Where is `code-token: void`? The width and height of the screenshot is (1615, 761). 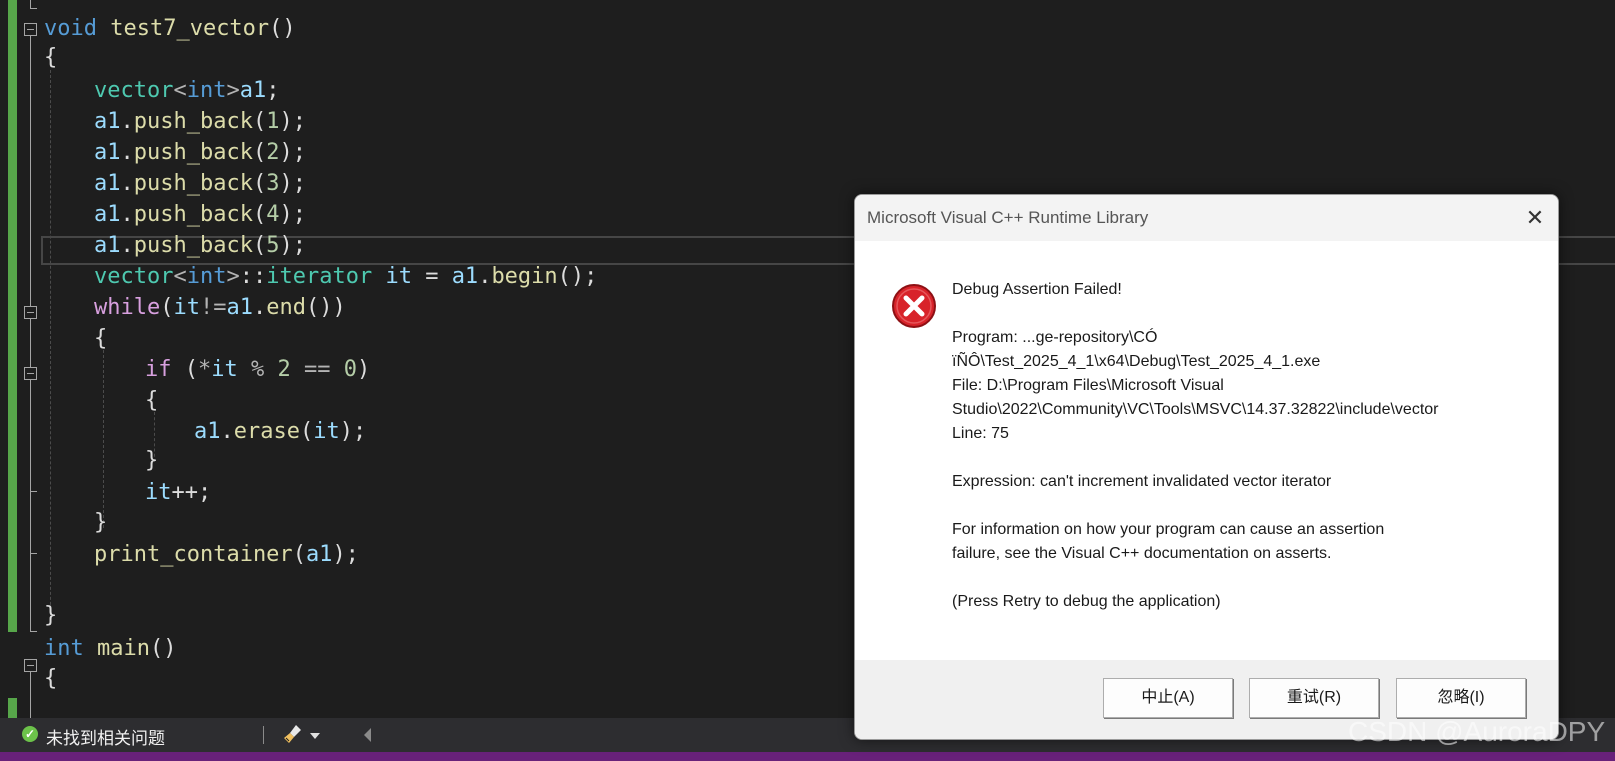 code-token: void is located at coordinates (70, 28).